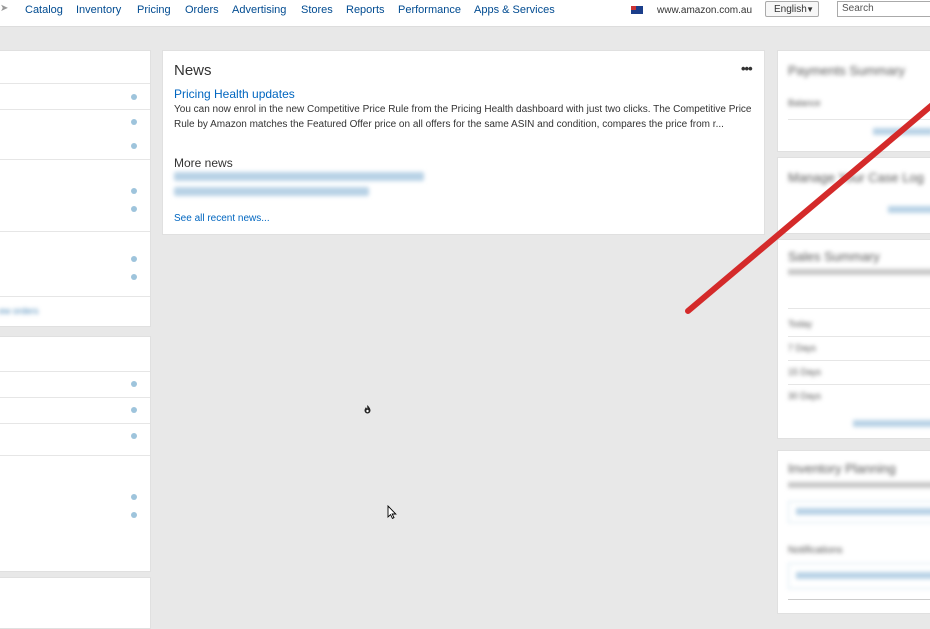 Image resolution: width=930 pixels, height=629 pixels. I want to click on more-options-icon: •••, so click(747, 68).